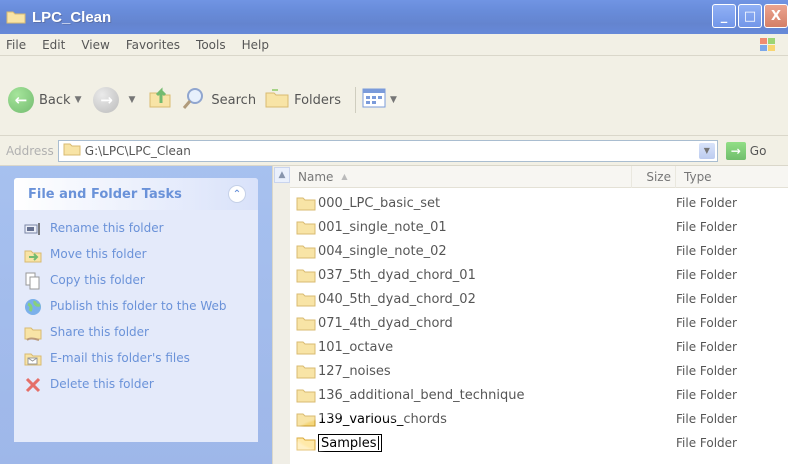 The image size is (788, 464). Describe the element at coordinates (654, 176) in the screenshot. I see `column-size: Size` at that location.